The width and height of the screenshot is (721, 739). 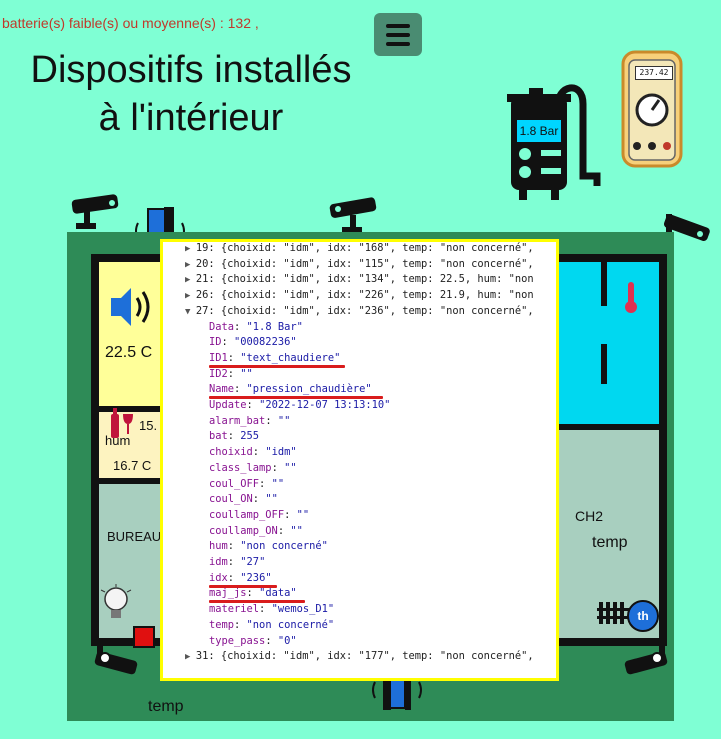 I want to click on console-property: ID2: "", so click(x=231, y=374).